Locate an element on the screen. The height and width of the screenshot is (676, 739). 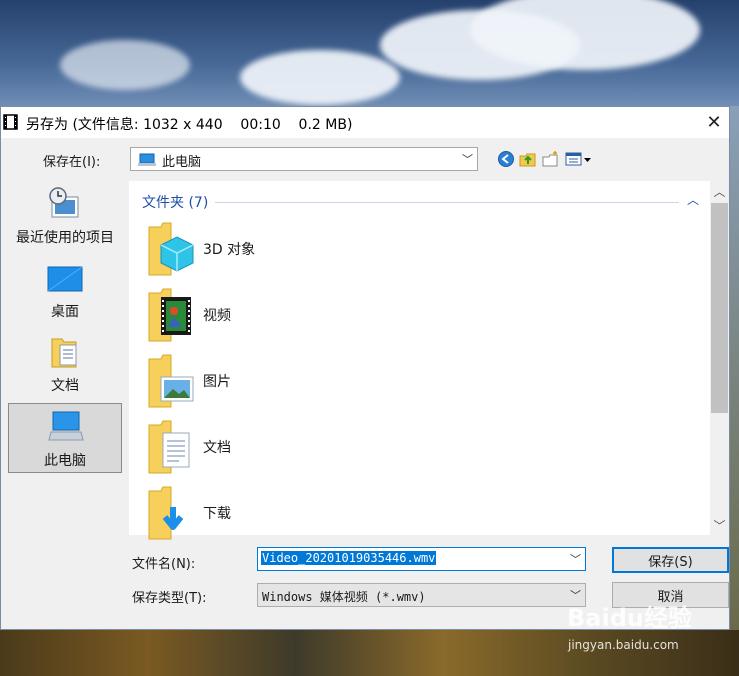
scroll-down-icon: ﹀ is located at coordinates (719, 525).